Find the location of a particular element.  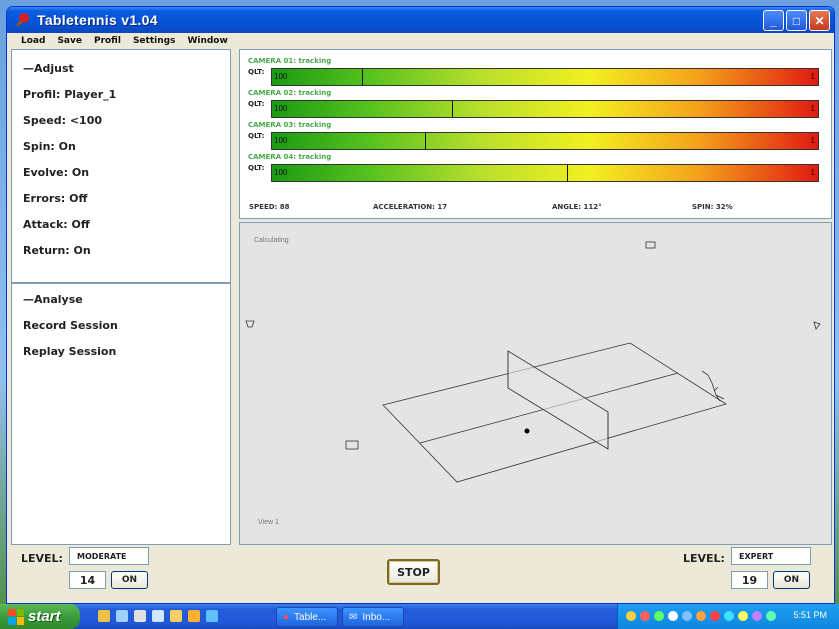

camera-01-quality-bar: 100 1 is located at coordinates (545, 77).